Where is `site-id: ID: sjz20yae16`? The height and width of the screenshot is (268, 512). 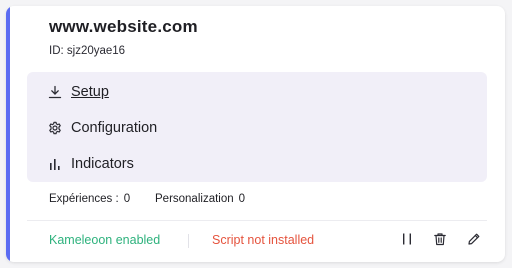
site-id: ID: sjz20yae16 is located at coordinates (87, 51).